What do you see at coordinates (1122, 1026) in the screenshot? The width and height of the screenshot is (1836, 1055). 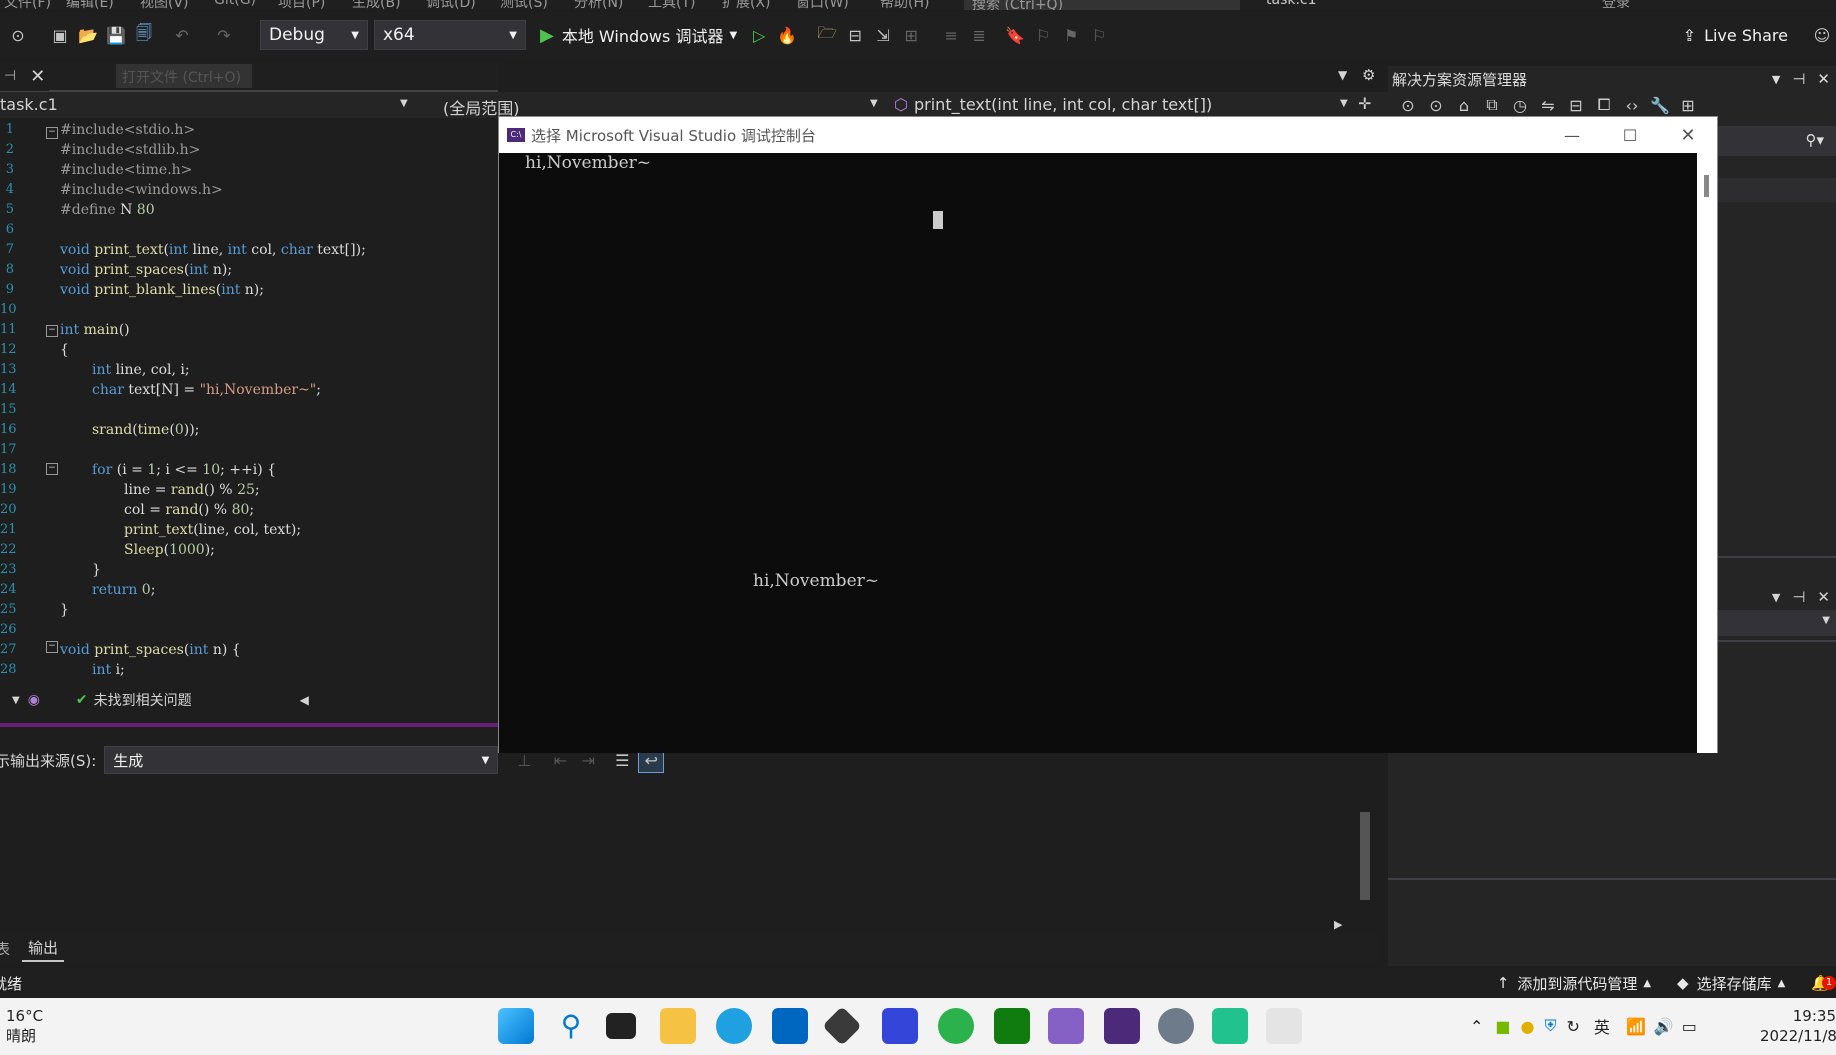 I see `terminal-icon` at bounding box center [1122, 1026].